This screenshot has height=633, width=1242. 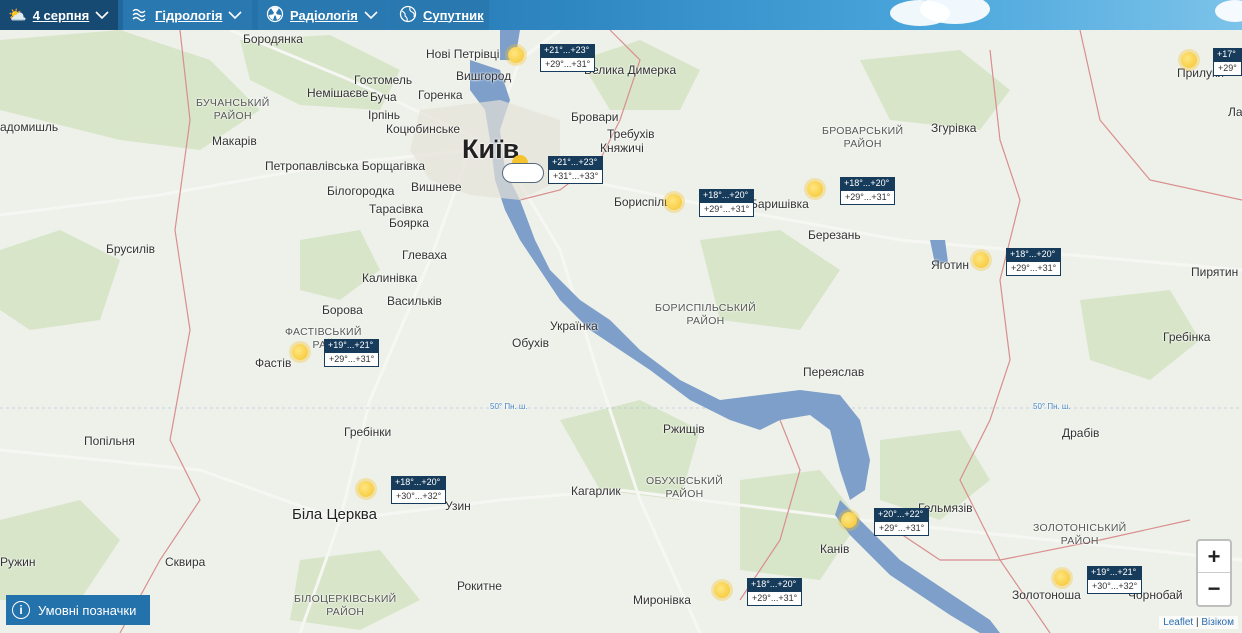 What do you see at coordinates (596, 491) in the screenshot?
I see `city-kaharlyk: Кагарлик` at bounding box center [596, 491].